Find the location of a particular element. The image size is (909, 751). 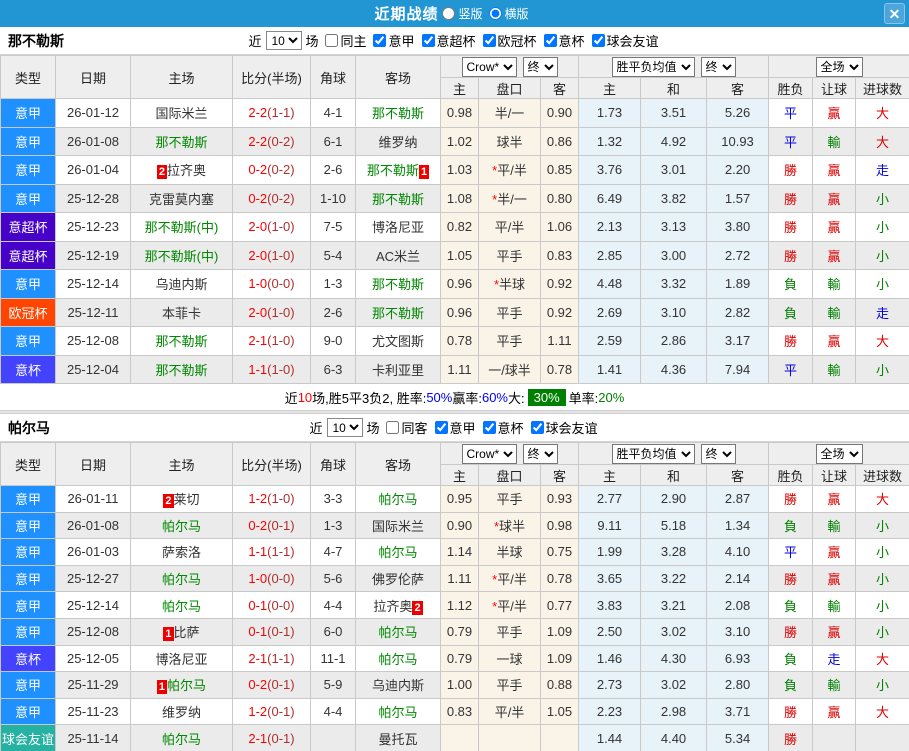

win-odds-cell: 2.73 is located at coordinates (610, 685).